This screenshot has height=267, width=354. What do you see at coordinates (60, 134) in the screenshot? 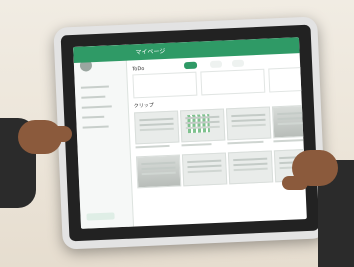
I see `left-thumb` at bounding box center [60, 134].